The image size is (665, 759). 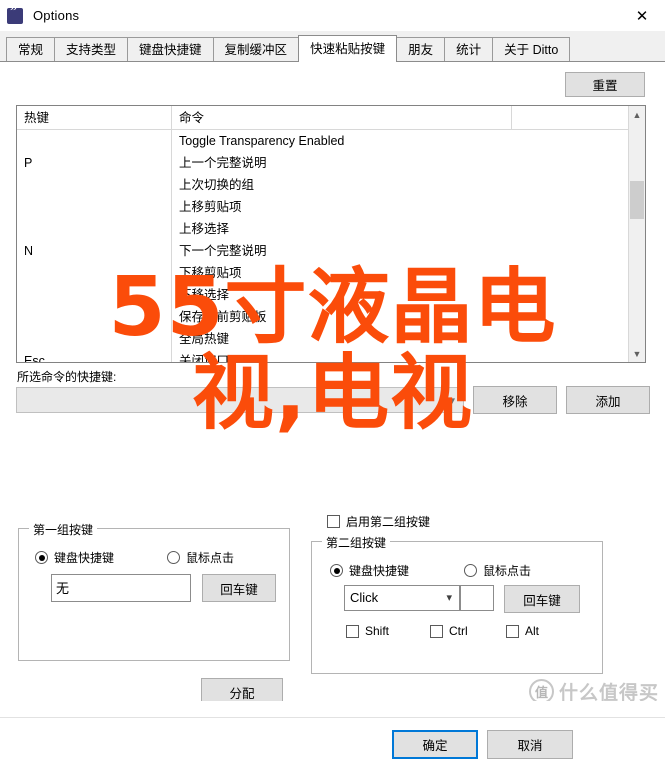 I want to click on tab-supported-types: 支持类型, so click(x=91, y=49).